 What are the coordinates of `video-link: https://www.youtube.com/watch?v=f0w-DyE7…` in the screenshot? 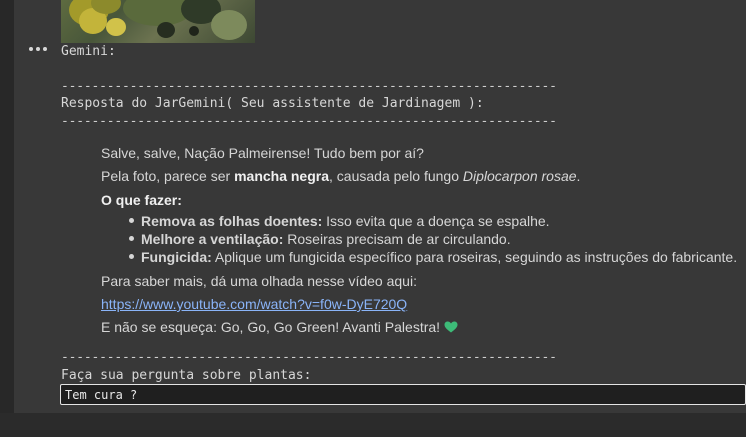 It's located at (254, 304).